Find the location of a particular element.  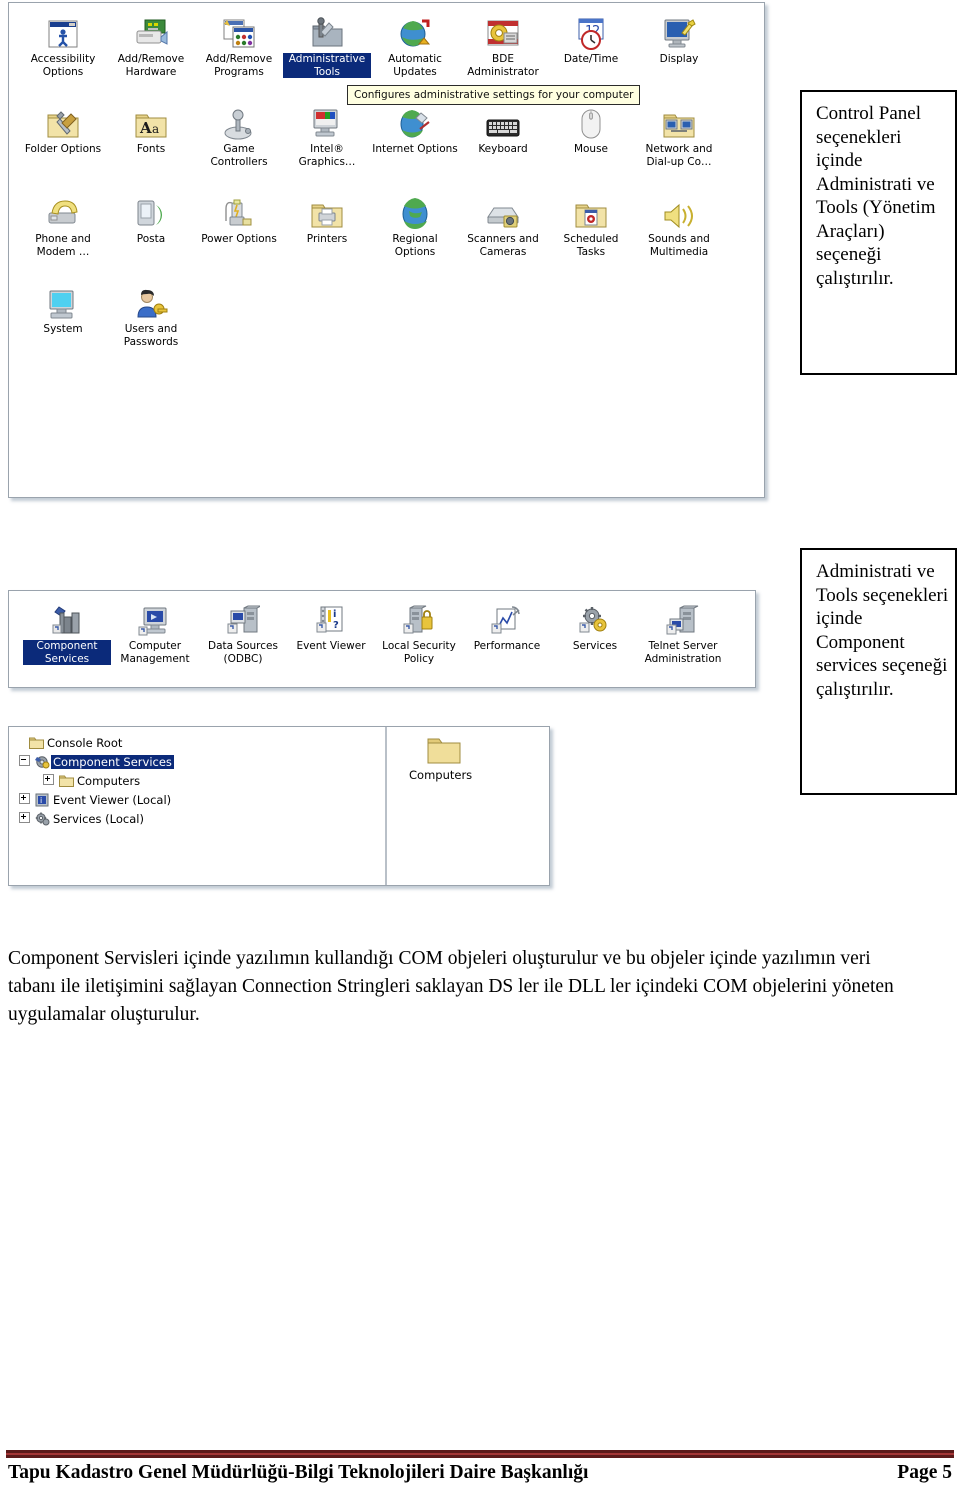

tree-item-label: Event Viewer (Local) is located at coordinates (112, 799).